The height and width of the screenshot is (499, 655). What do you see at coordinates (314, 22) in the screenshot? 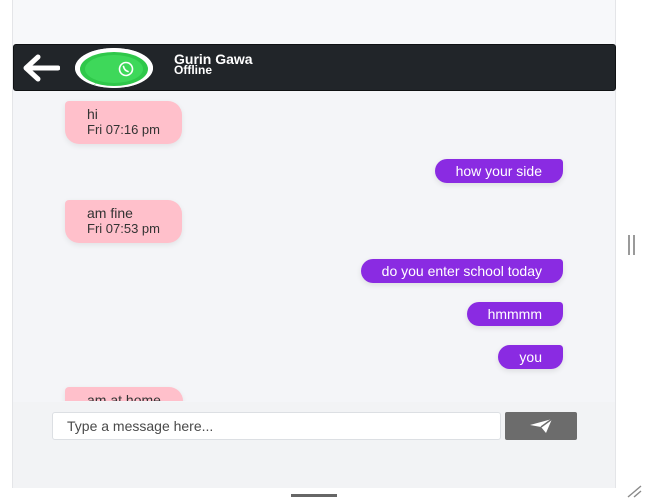
I see `top-strip` at bounding box center [314, 22].